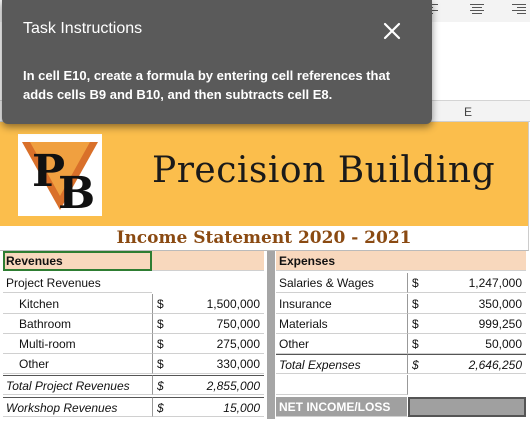 The width and height of the screenshot is (530, 424). Describe the element at coordinates (77, 364) in the screenshot. I see `cell-rev-label: Other` at that location.